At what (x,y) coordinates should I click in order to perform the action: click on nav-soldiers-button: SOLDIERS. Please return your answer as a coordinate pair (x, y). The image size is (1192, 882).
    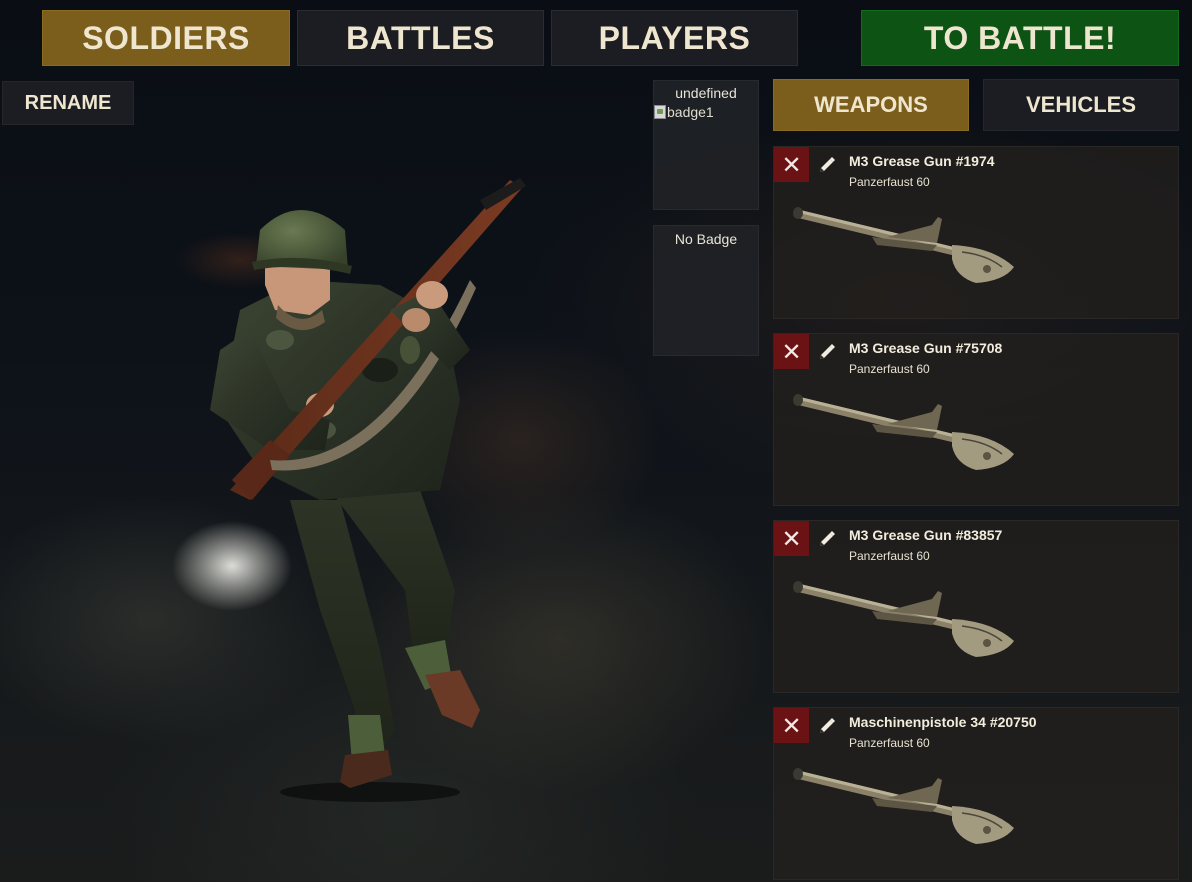
    Looking at the image, I should click on (166, 38).